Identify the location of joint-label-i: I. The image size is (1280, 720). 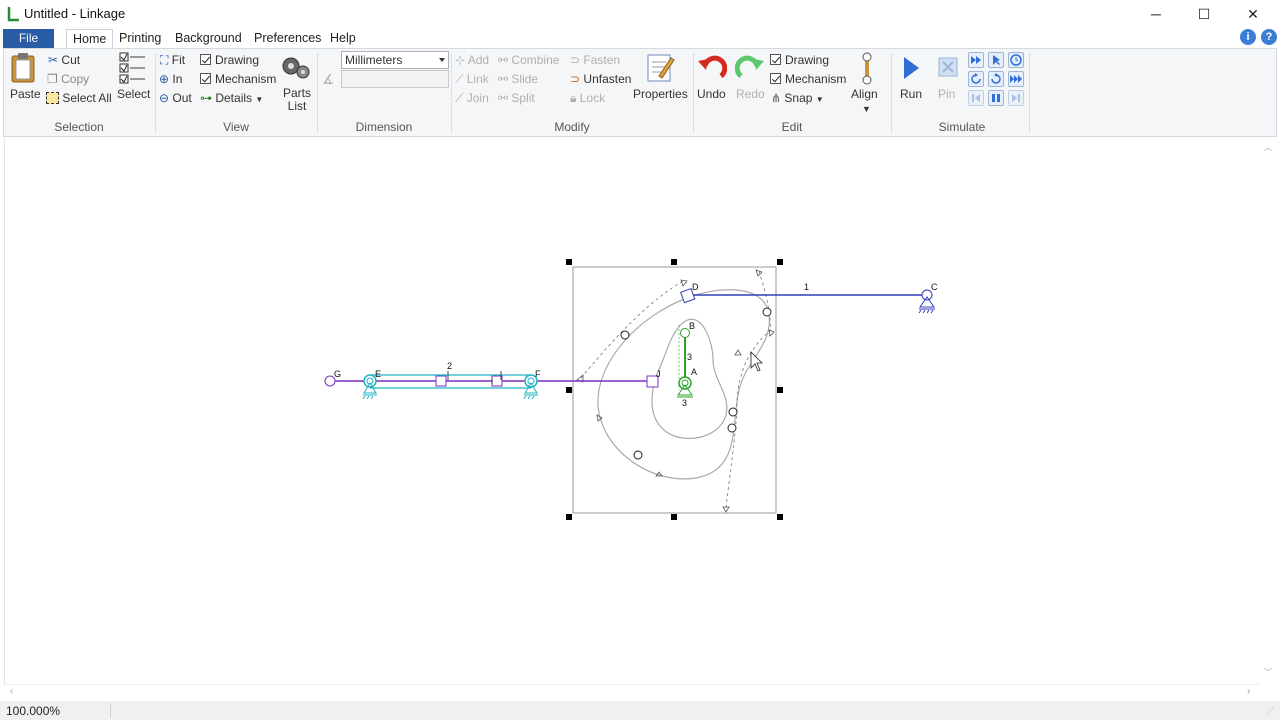
(492, 382).